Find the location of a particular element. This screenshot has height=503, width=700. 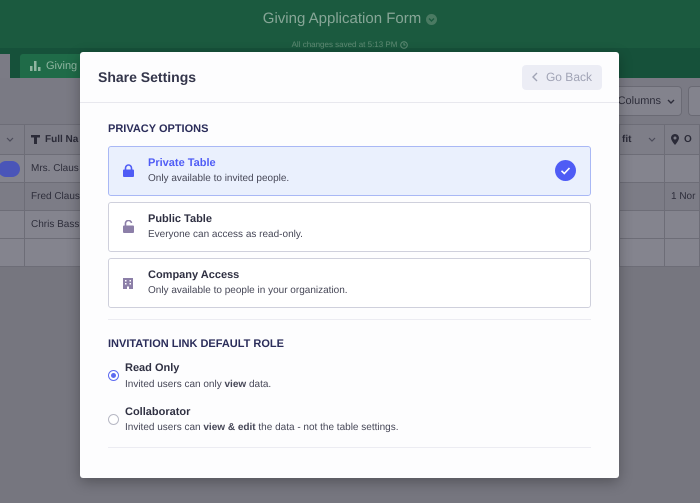

text-type-icon is located at coordinates (35, 139).